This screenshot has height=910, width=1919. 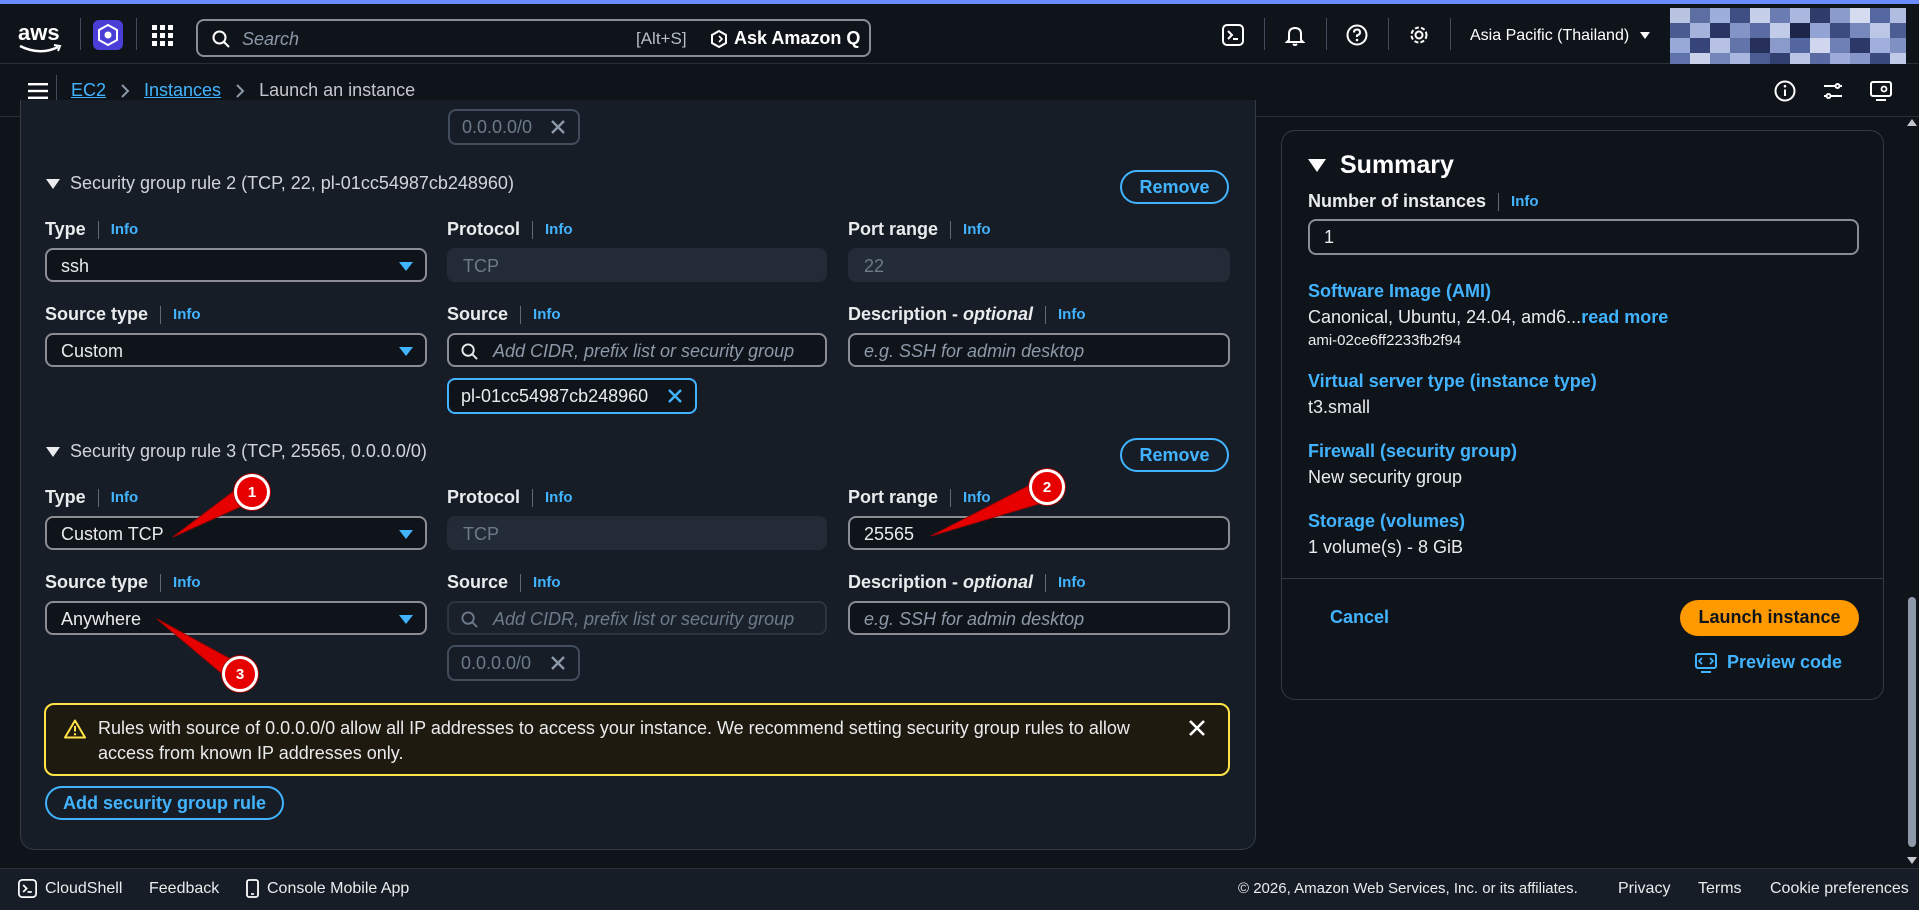 I want to click on privacy-link: Privacy, so click(x=1644, y=889).